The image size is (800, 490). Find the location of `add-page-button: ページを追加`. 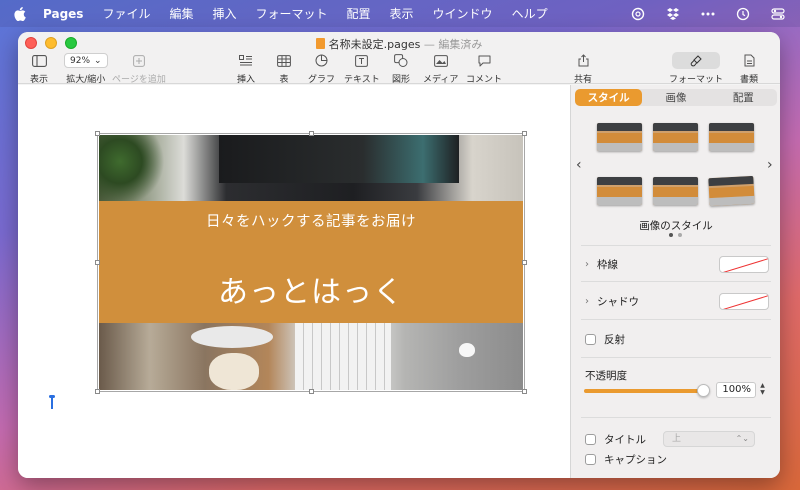

add-page-button: ページを追加 is located at coordinates (139, 68).